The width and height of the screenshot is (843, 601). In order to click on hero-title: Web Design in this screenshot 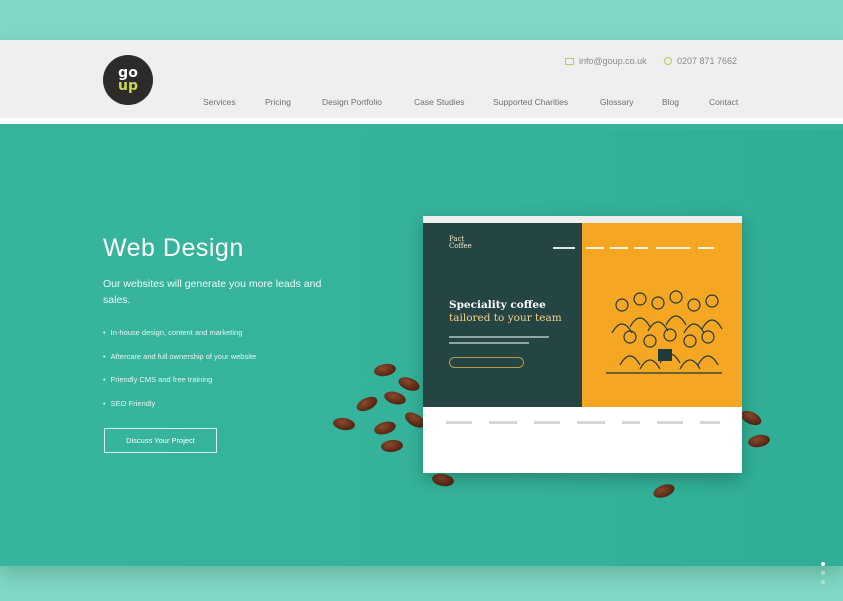, I will do `click(173, 248)`.